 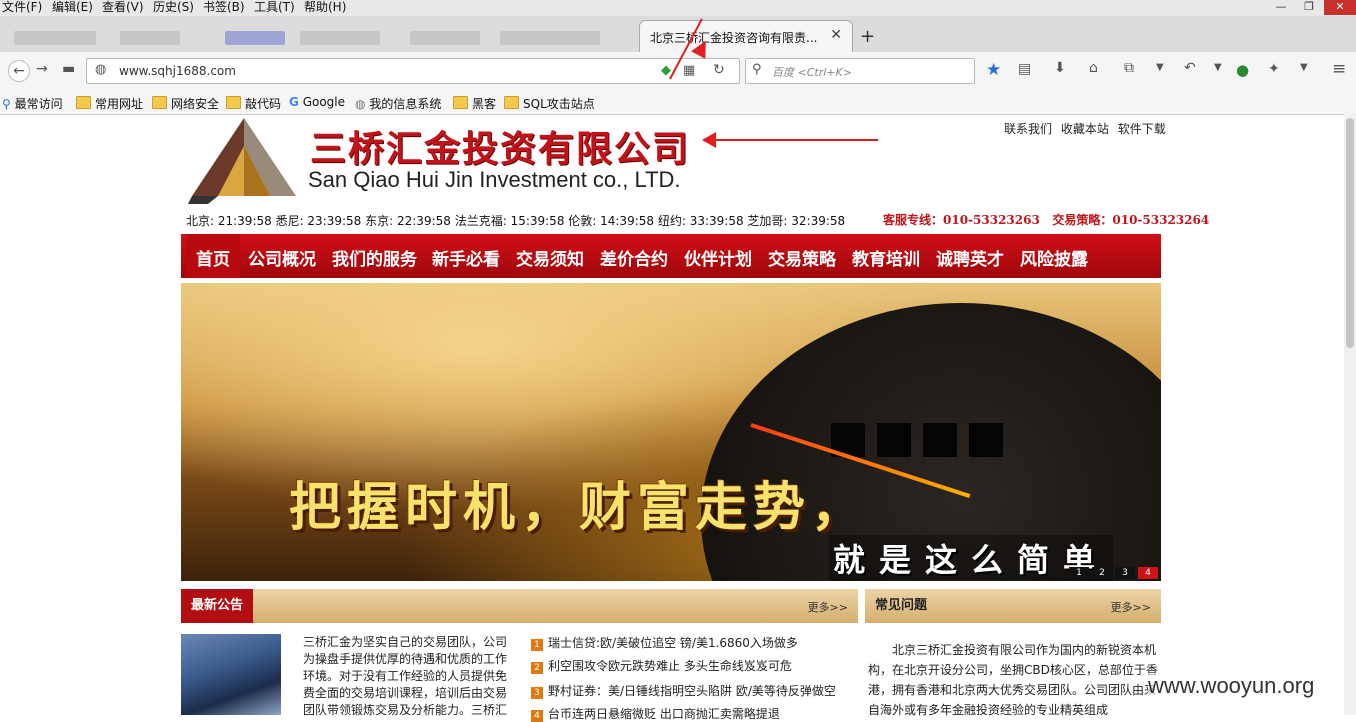 I want to click on bookmark-common: 常用网址, so click(x=109, y=103).